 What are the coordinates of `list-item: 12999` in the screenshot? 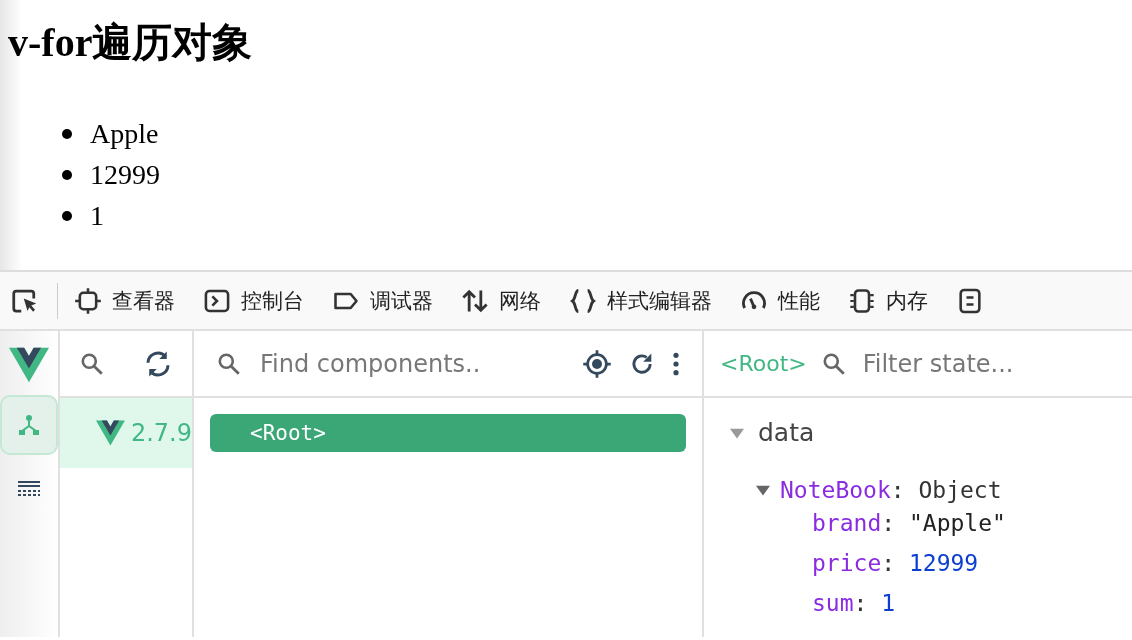 It's located at (125, 175).